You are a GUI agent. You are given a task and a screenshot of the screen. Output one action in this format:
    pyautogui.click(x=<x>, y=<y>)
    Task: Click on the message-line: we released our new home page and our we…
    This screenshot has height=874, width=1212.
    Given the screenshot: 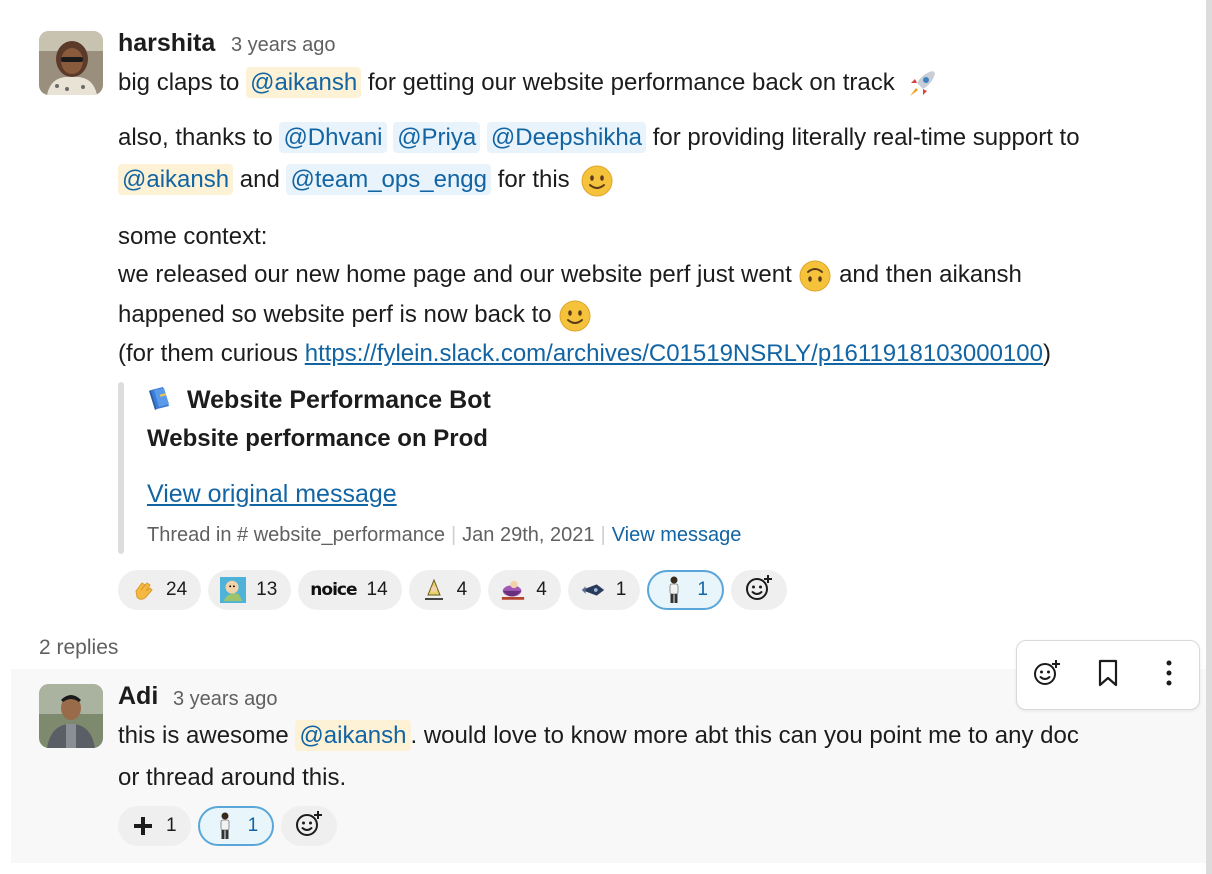 What is the action you would take?
    pyautogui.click(x=570, y=275)
    